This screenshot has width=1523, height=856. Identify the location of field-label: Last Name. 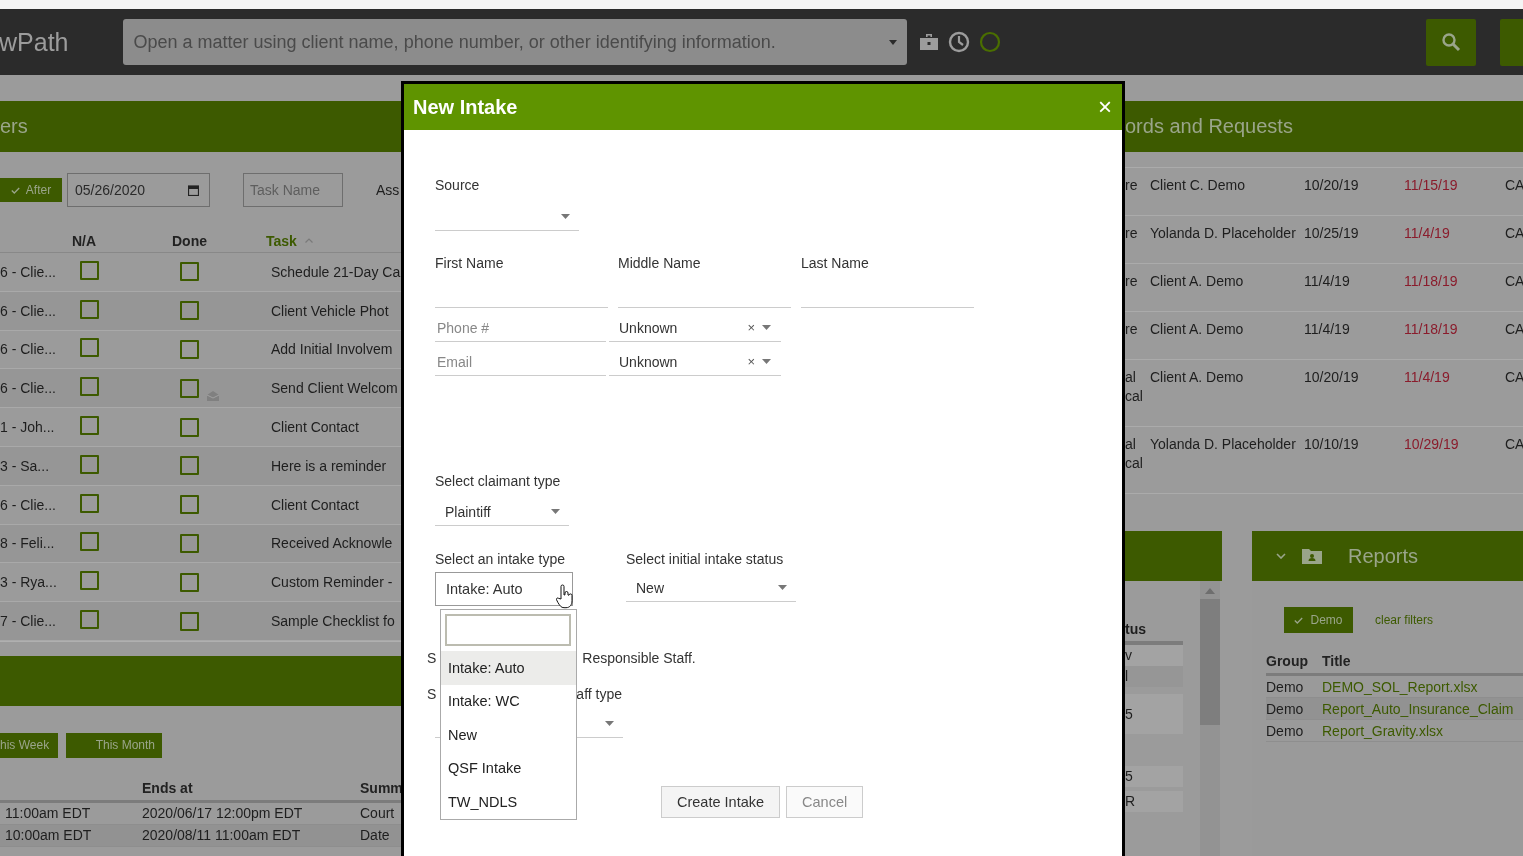
(835, 263).